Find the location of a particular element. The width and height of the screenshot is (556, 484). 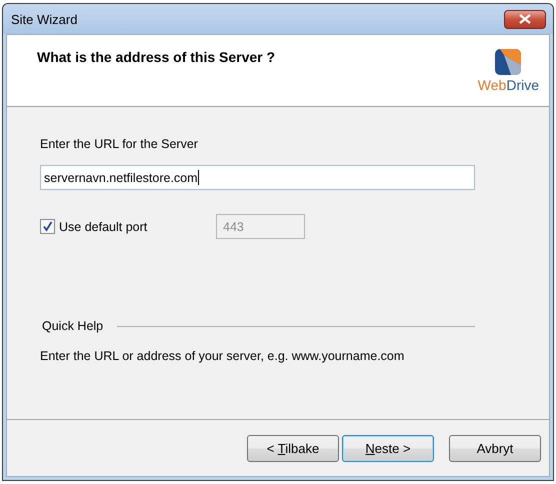

wizard-button: Avbryt is located at coordinates (495, 448).